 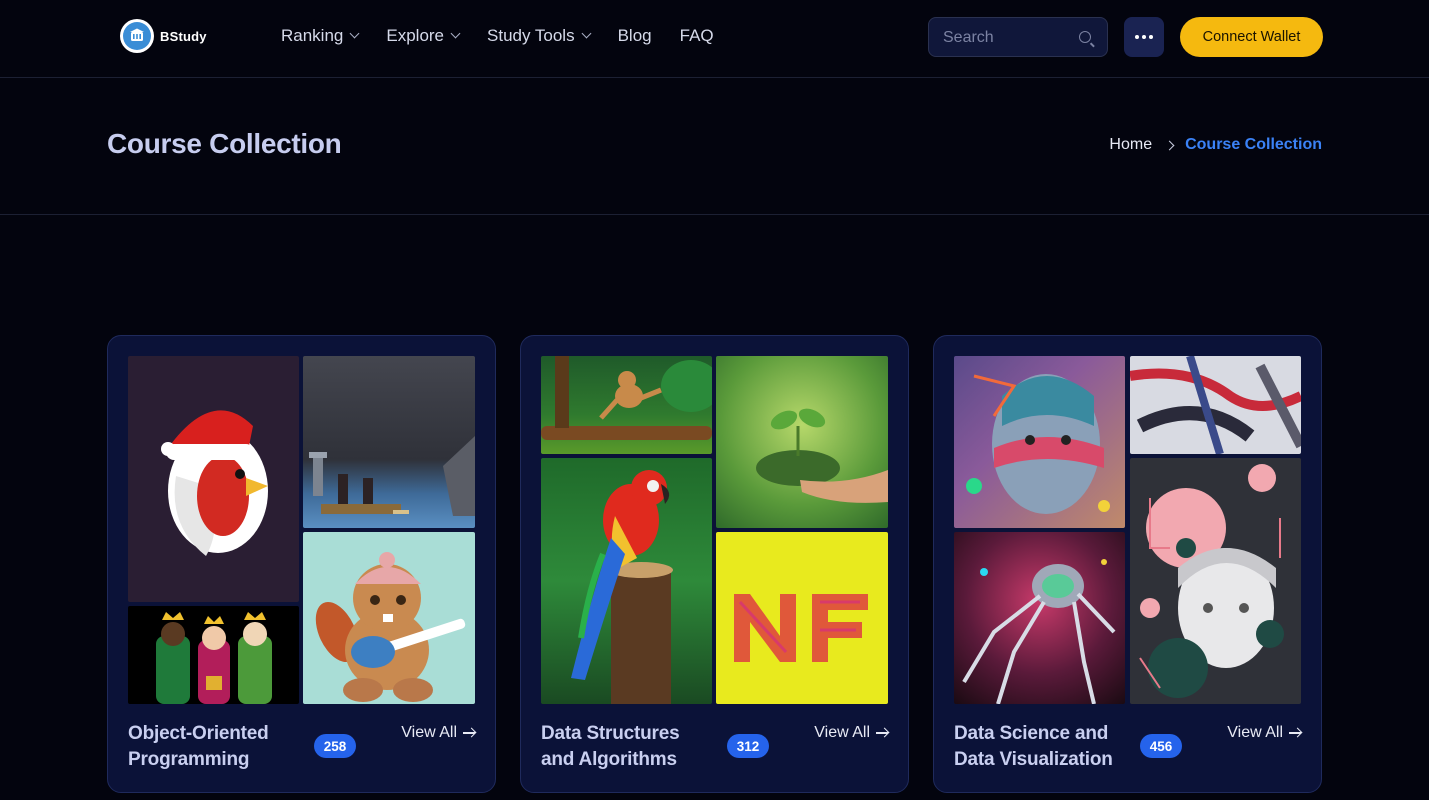 I want to click on collection-image-rooster, so click(x=213, y=479).